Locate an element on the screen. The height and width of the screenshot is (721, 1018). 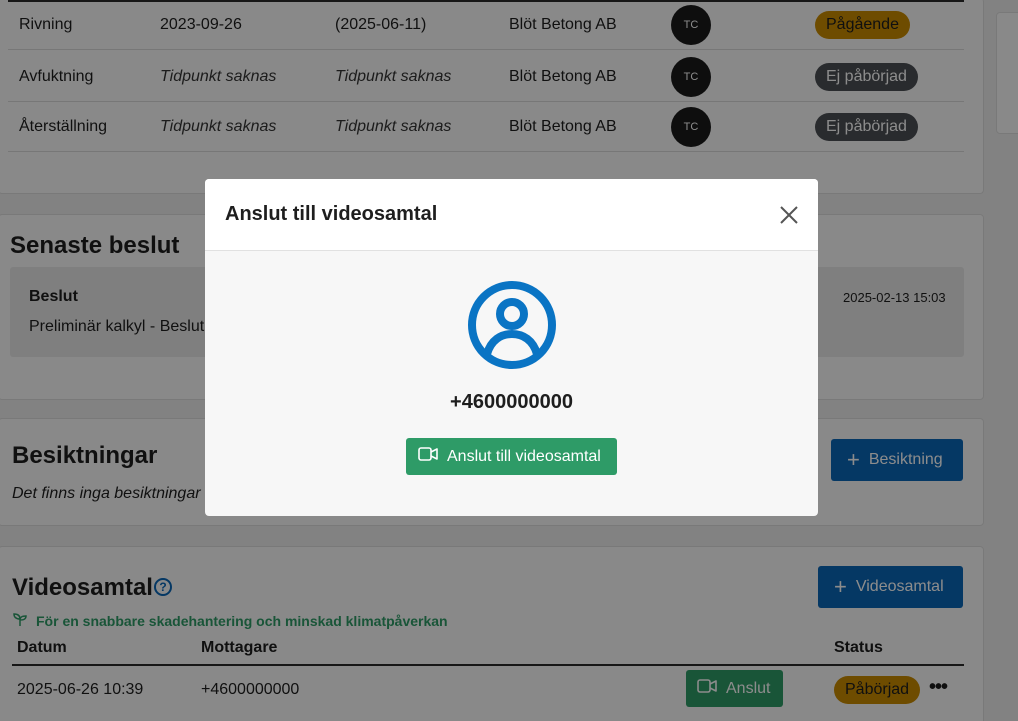
join-video-call-button: Anslut till videosamtal is located at coordinates (511, 456).